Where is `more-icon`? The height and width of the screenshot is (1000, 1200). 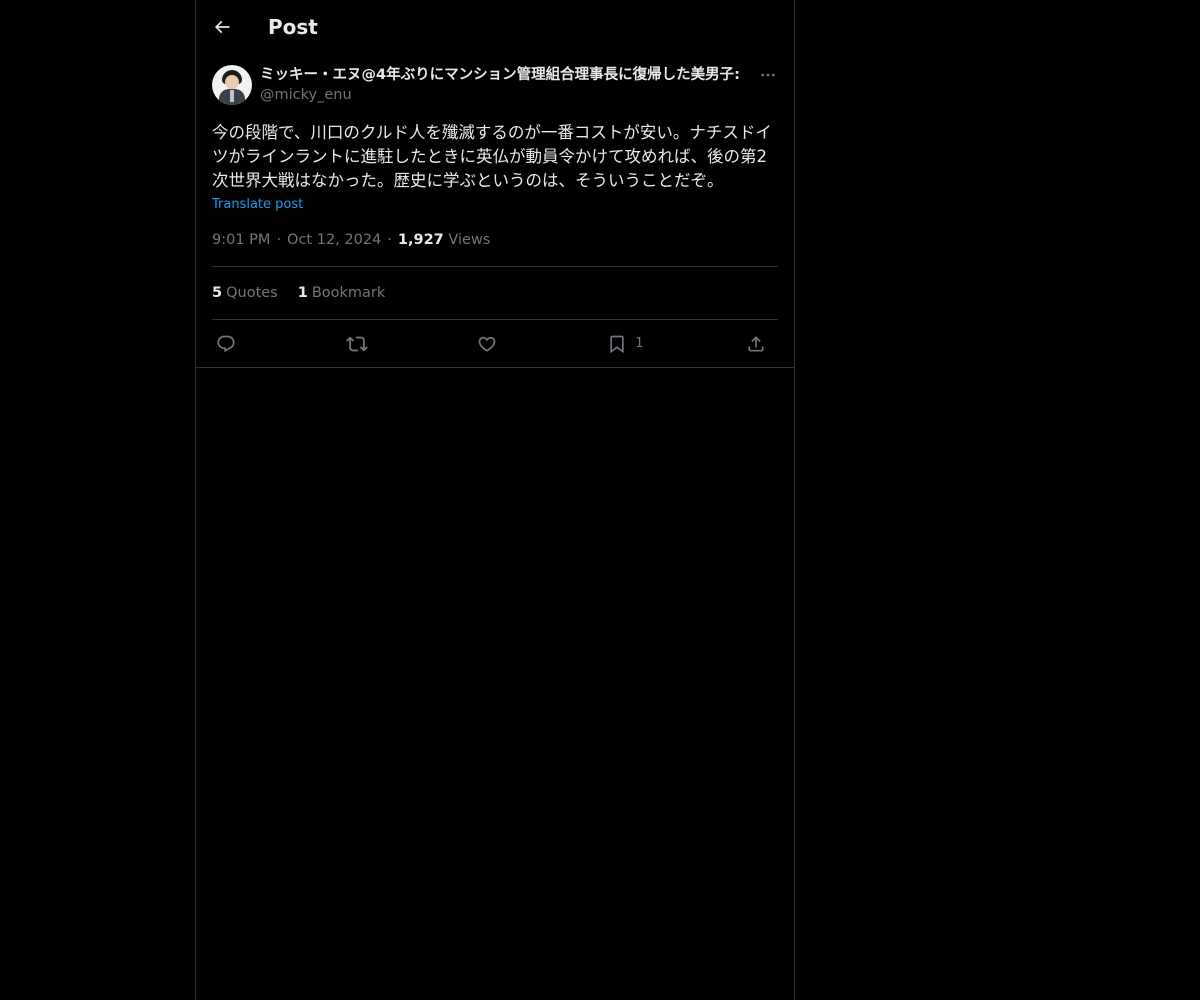
more-icon is located at coordinates (768, 75).